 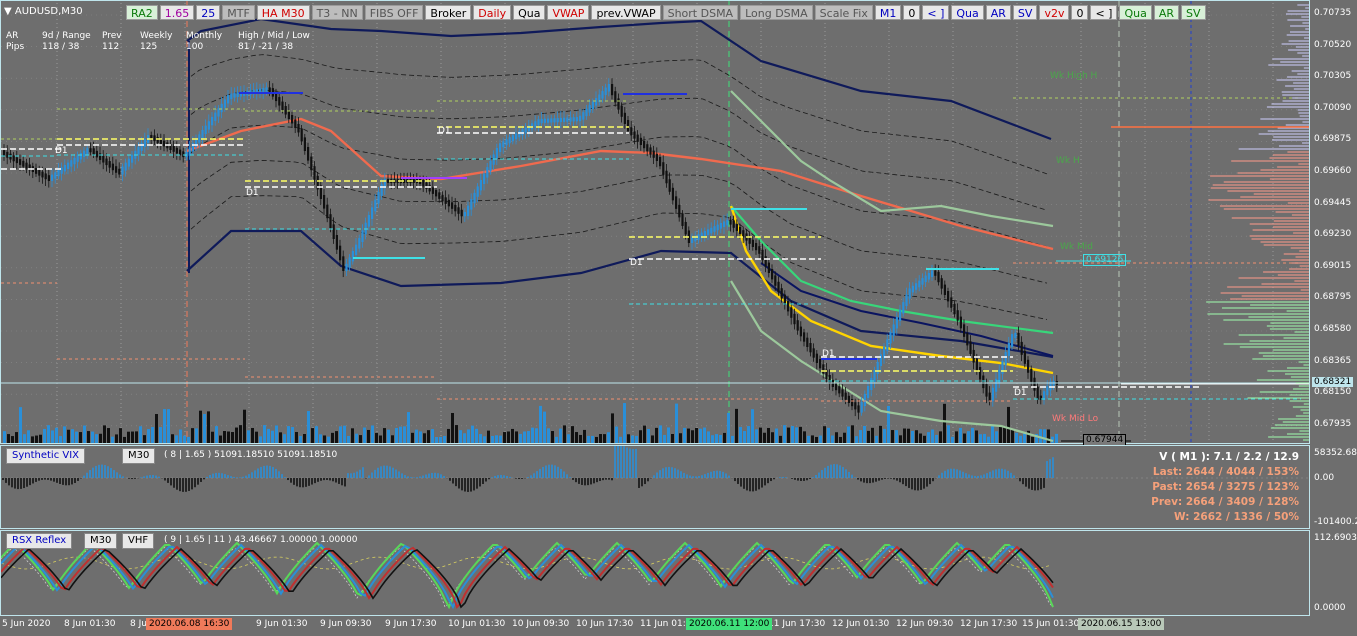 What do you see at coordinates (1193, 12) in the screenshot?
I see `toolbar-button-26: SV` at bounding box center [1193, 12].